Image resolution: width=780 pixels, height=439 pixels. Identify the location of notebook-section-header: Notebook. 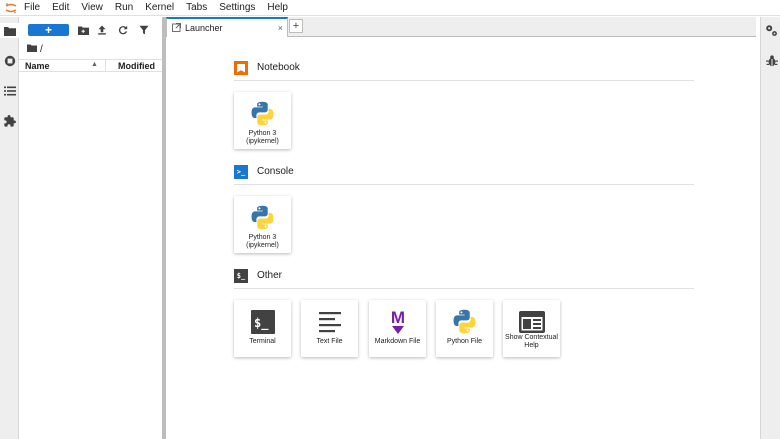
(464, 71).